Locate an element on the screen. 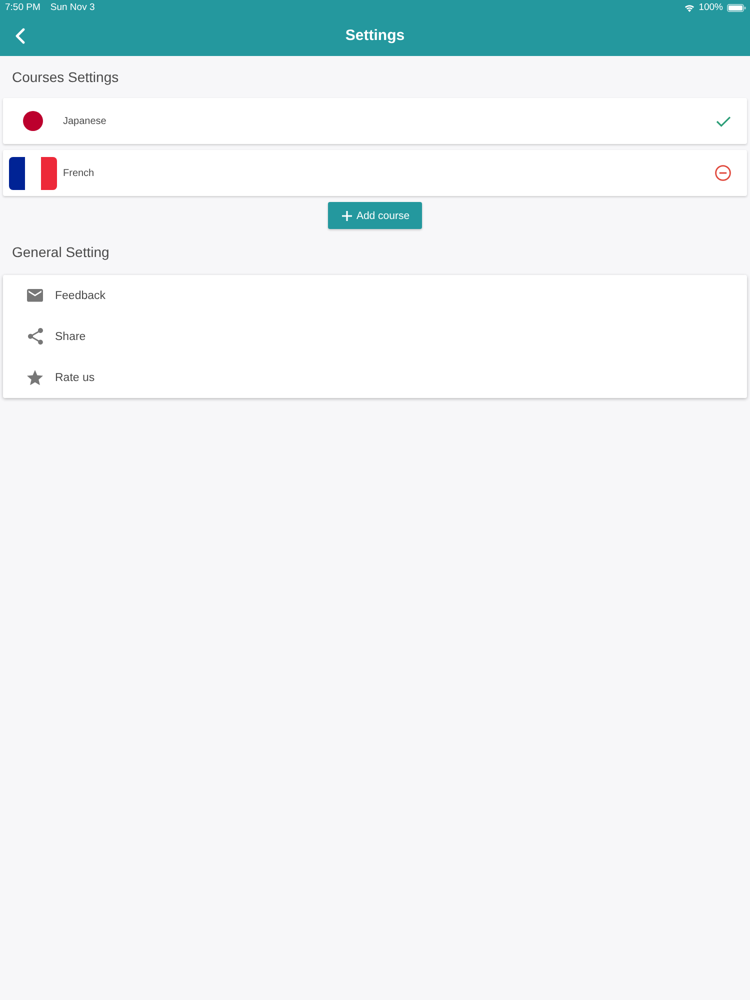 This screenshot has width=750, height=1000. mail-icon is located at coordinates (35, 295).